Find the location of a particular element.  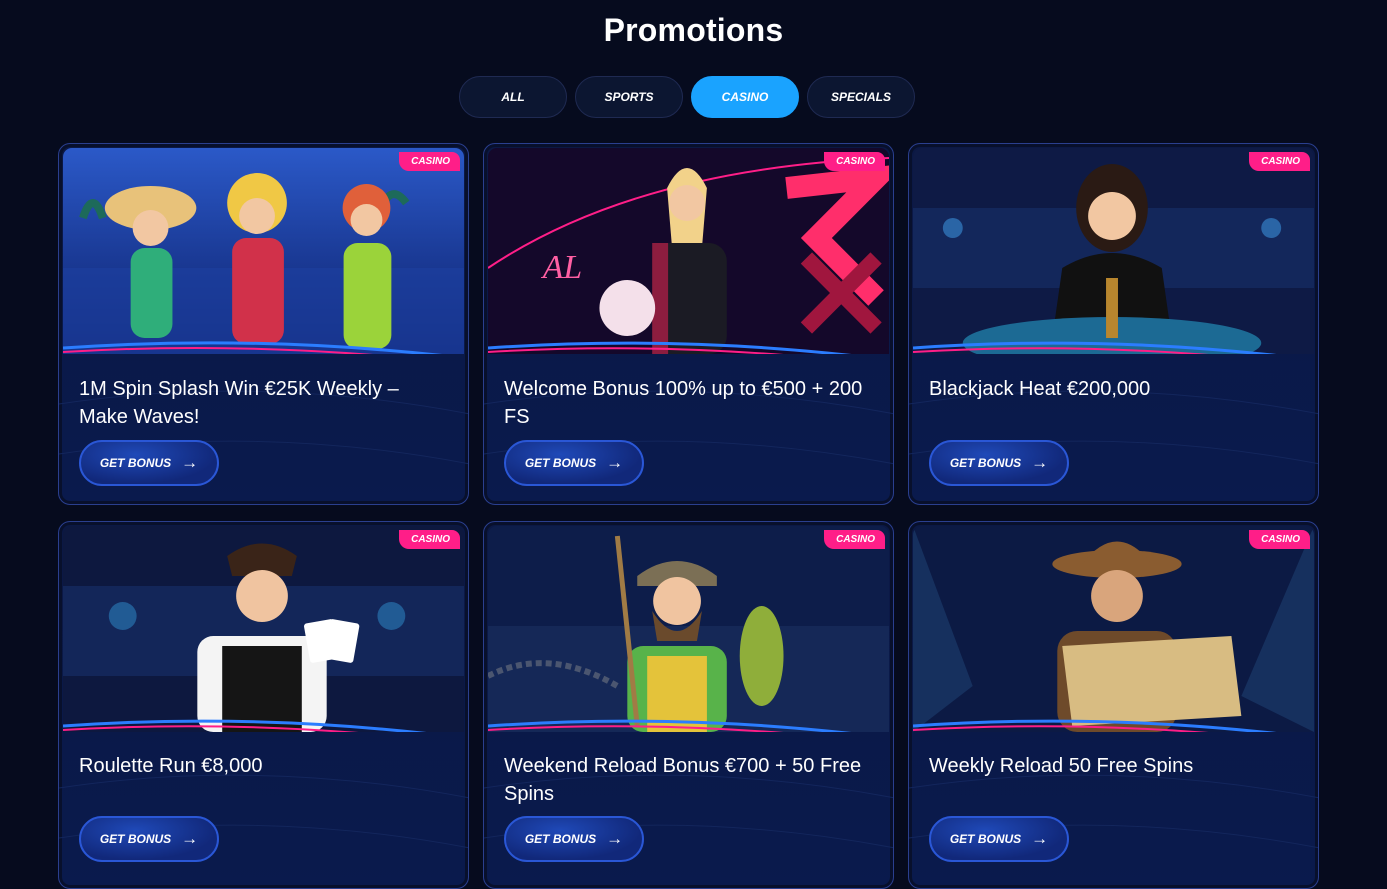

promo-image-roulette-croupier: CASINO is located at coordinates (263, 629).